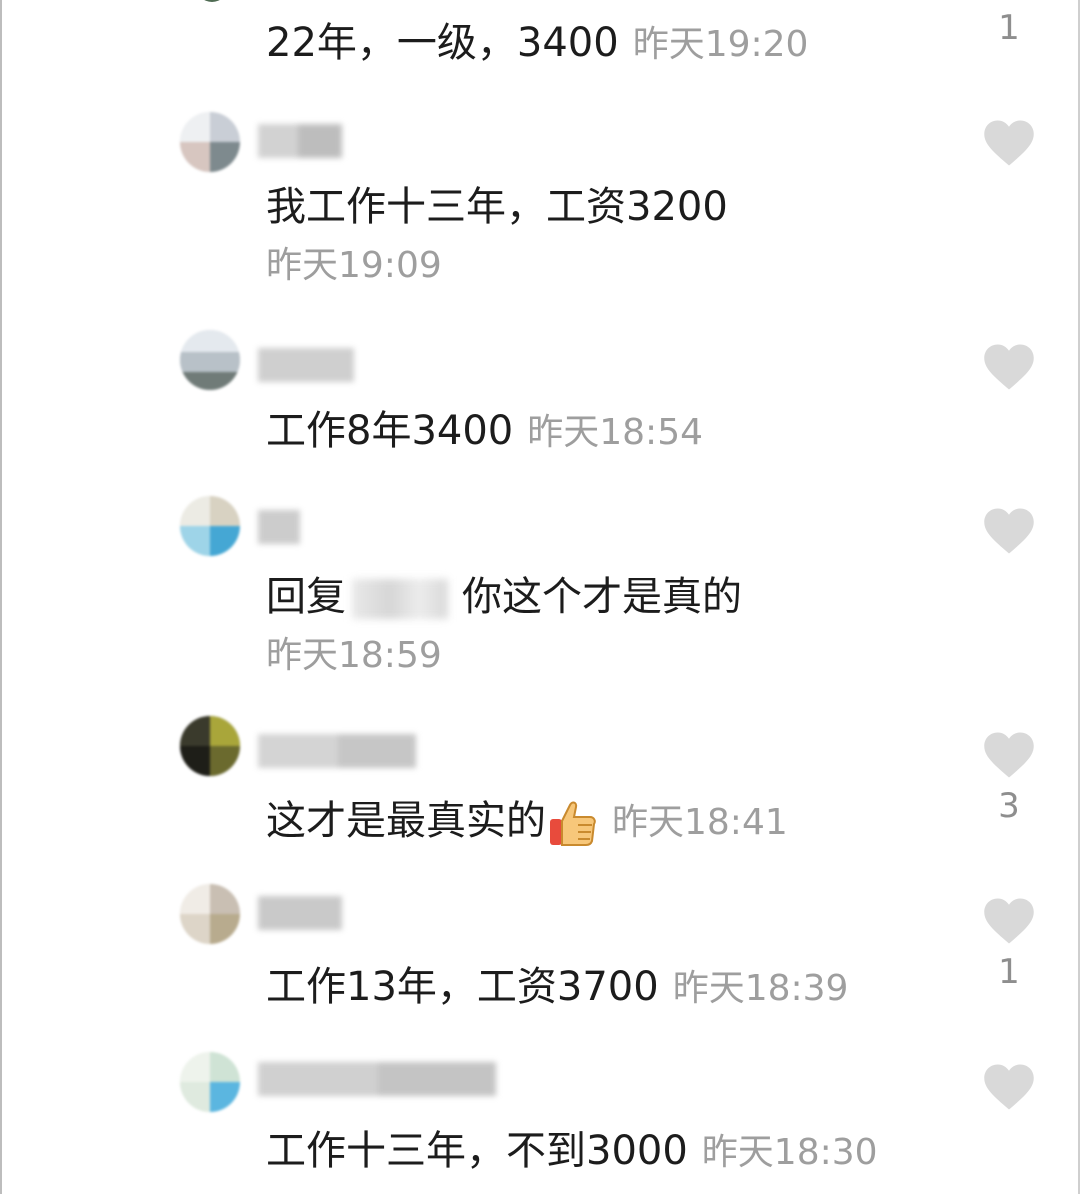 The image size is (1080, 1194). I want to click on comment-content: 工作13年，工资3700, so click(462, 987).